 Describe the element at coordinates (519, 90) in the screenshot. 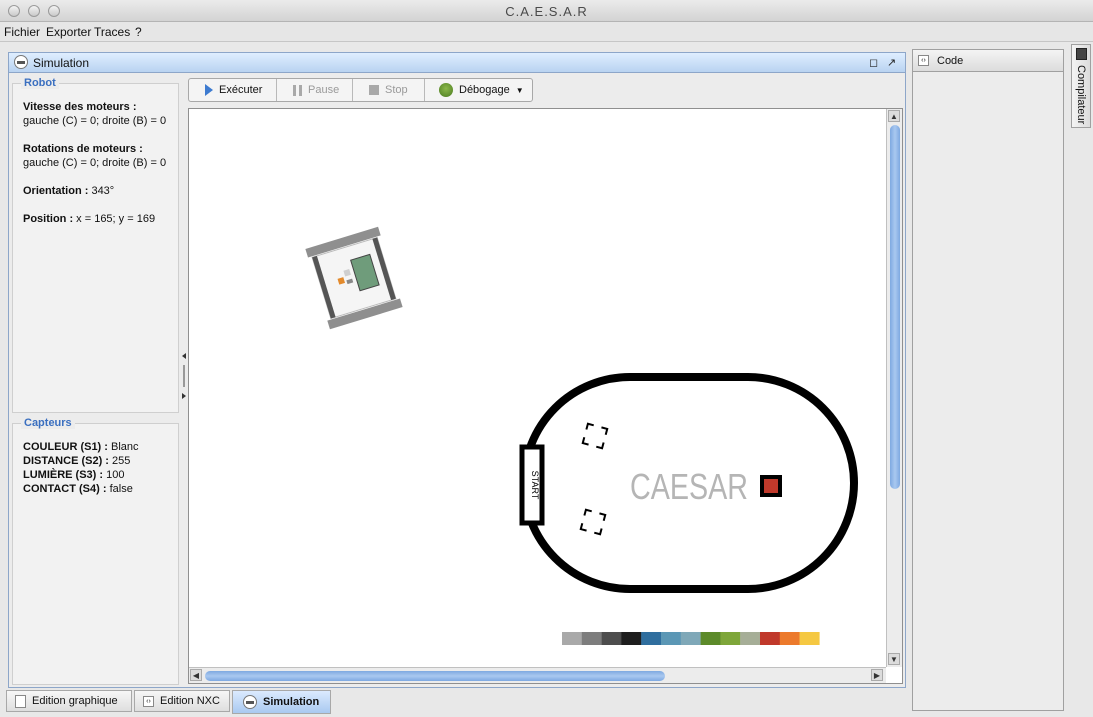

I see `chevron-down-icon: ▼` at that location.